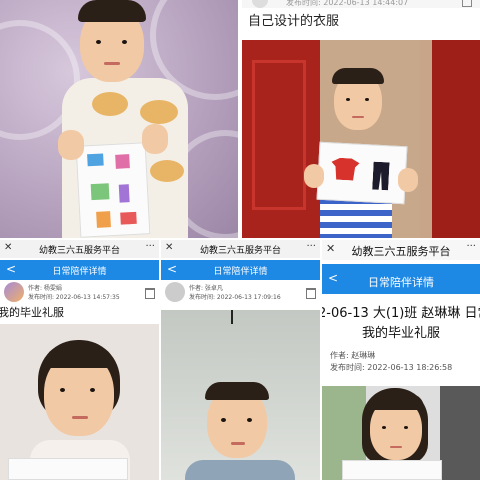 The image size is (480, 480). I want to click on photo-boy, so click(240, 395).